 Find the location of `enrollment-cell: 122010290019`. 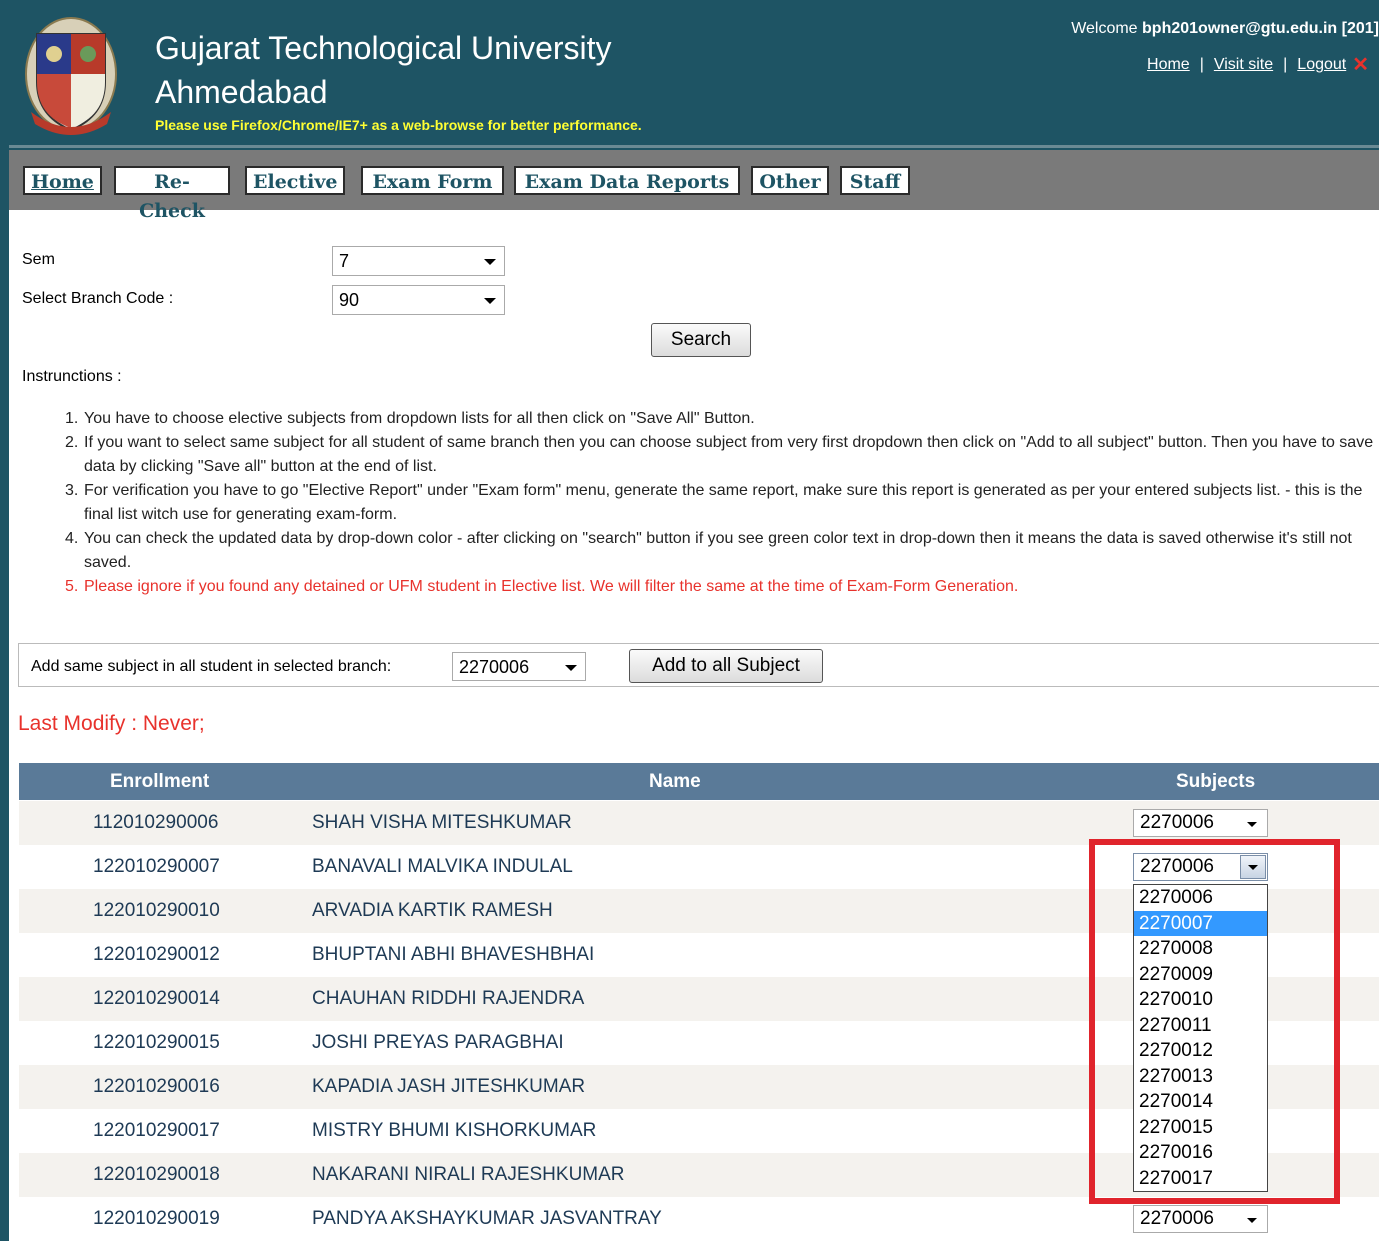

enrollment-cell: 122010290019 is located at coordinates (156, 1218).